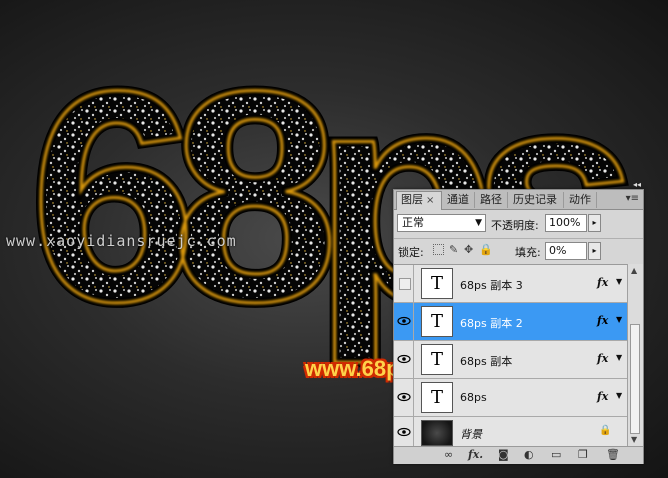  I want to click on fill-label: 填充:, so click(528, 252).